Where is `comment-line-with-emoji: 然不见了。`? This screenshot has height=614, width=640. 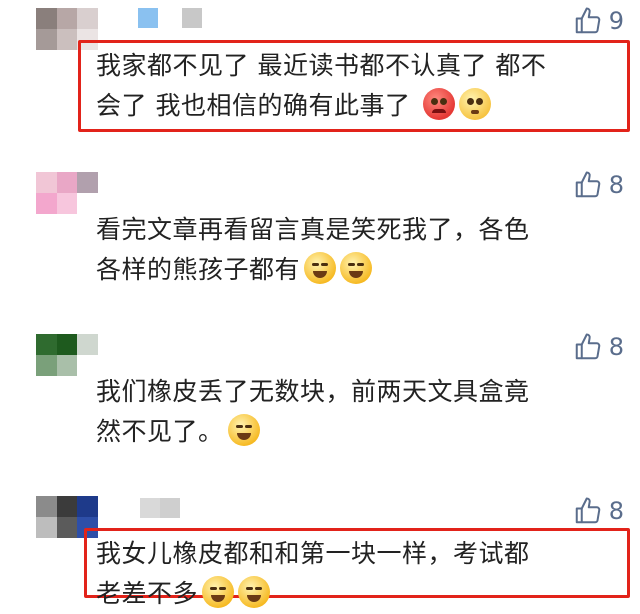
comment-line-with-emoji: 然不见了。 is located at coordinates (356, 432).